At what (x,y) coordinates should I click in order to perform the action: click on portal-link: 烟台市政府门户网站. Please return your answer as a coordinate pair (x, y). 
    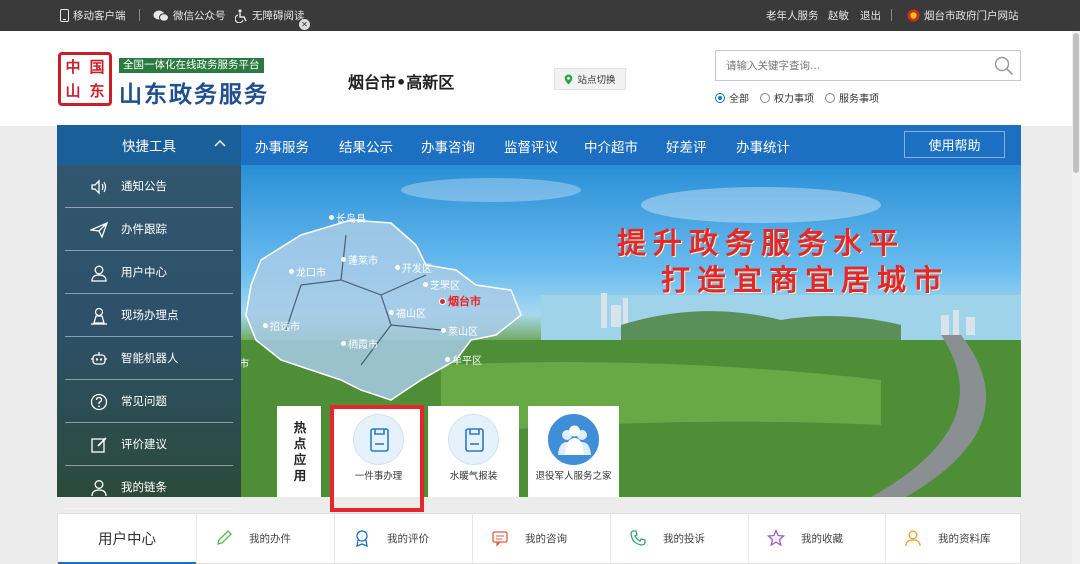
    Looking at the image, I should click on (963, 15).